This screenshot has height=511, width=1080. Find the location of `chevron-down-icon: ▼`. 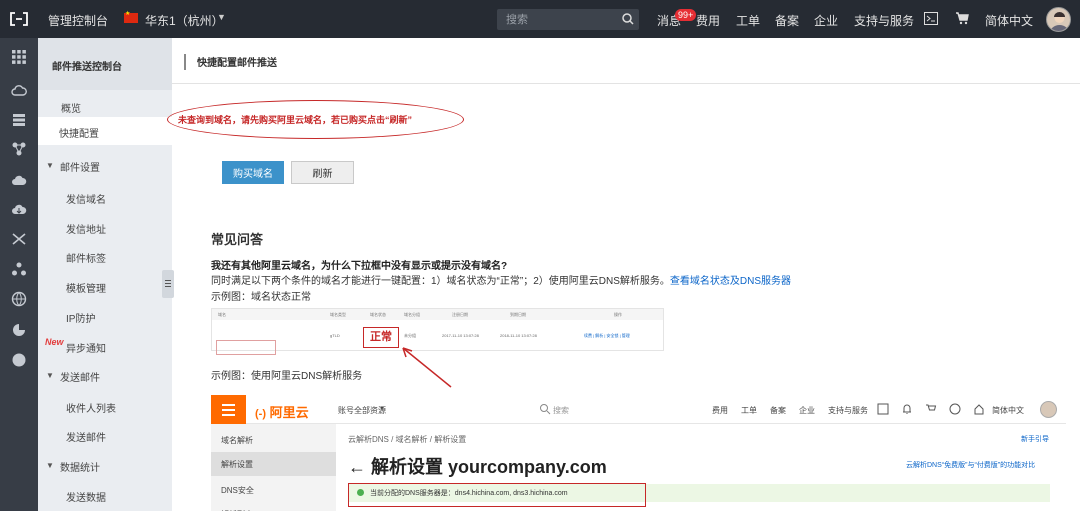

chevron-down-icon: ▼ is located at coordinates (221, 17).